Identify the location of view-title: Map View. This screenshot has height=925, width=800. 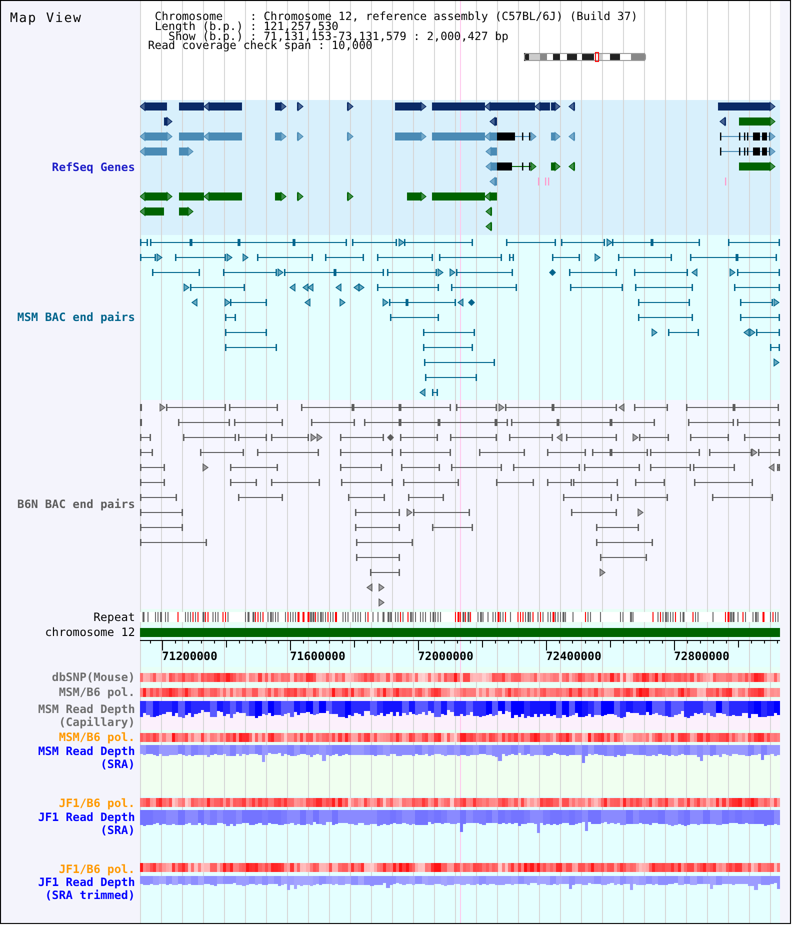
(46, 18).